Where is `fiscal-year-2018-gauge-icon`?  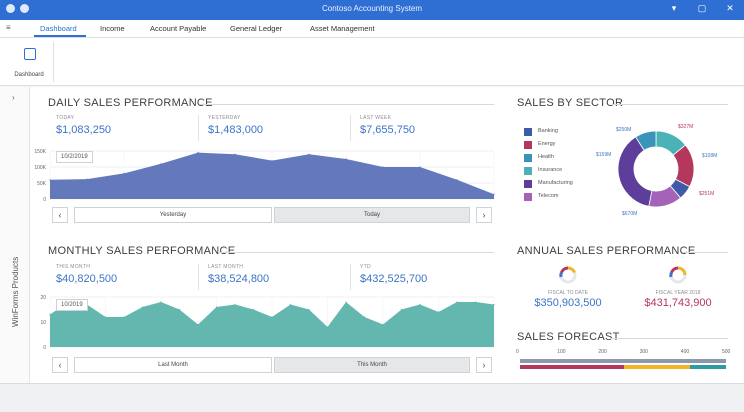
fiscal-year-2018-gauge-icon is located at coordinates (678, 275).